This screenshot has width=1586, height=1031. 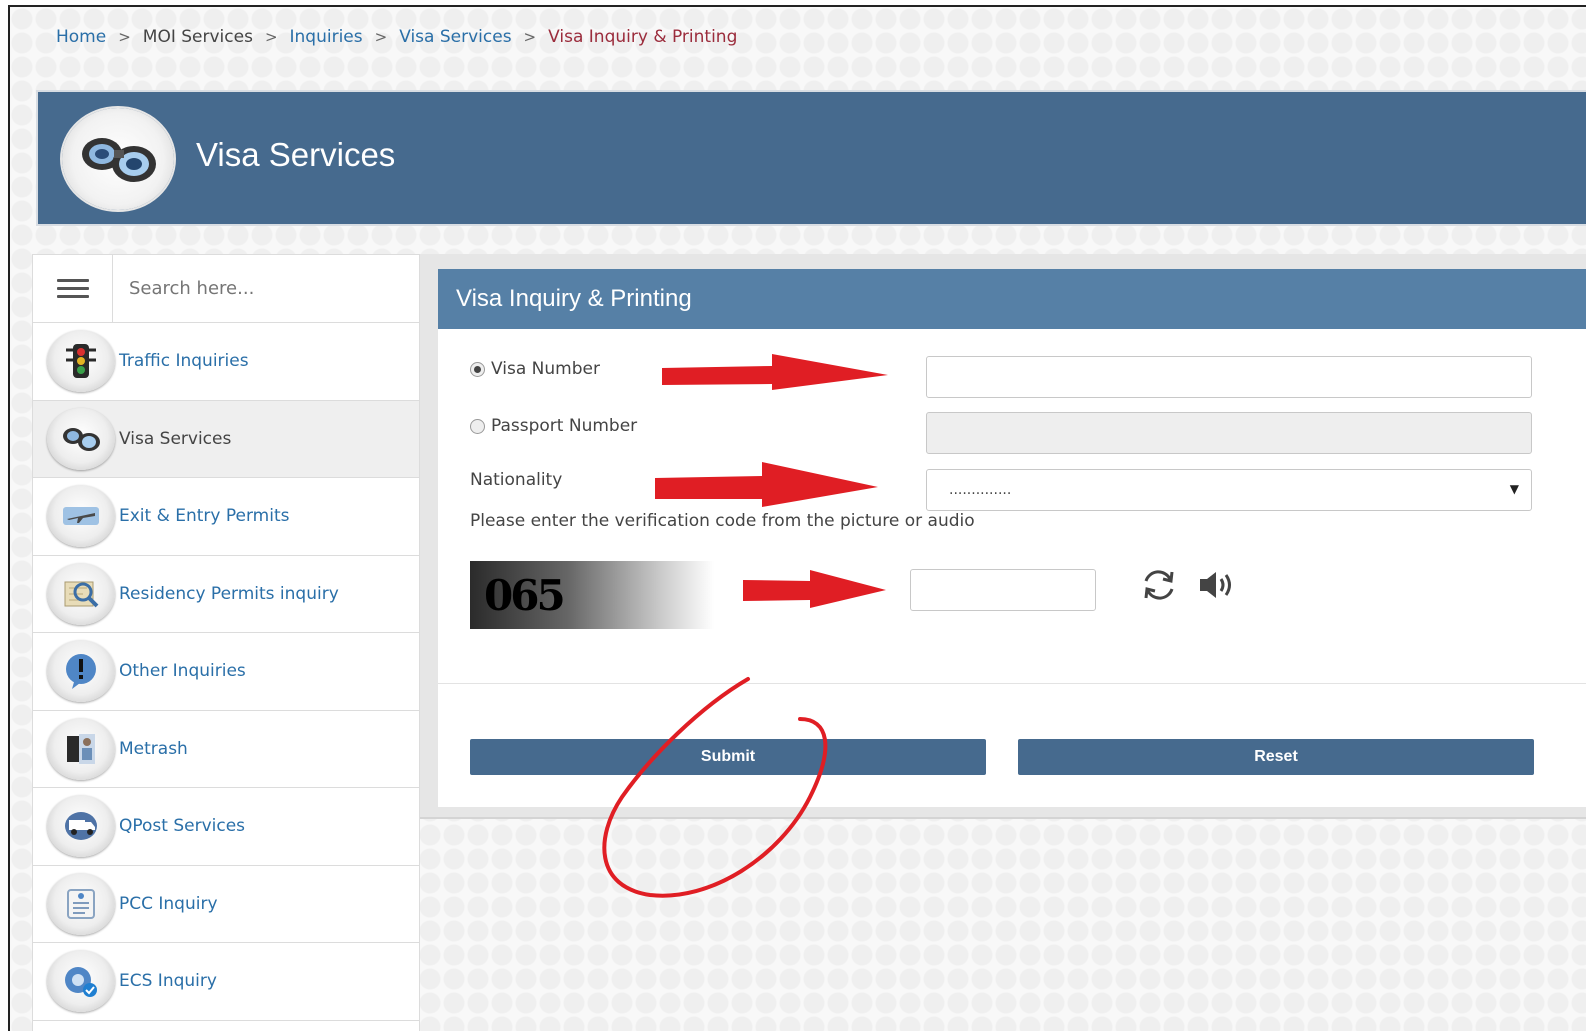 I want to click on passport-number-option: Passport Number, so click(x=553, y=426).